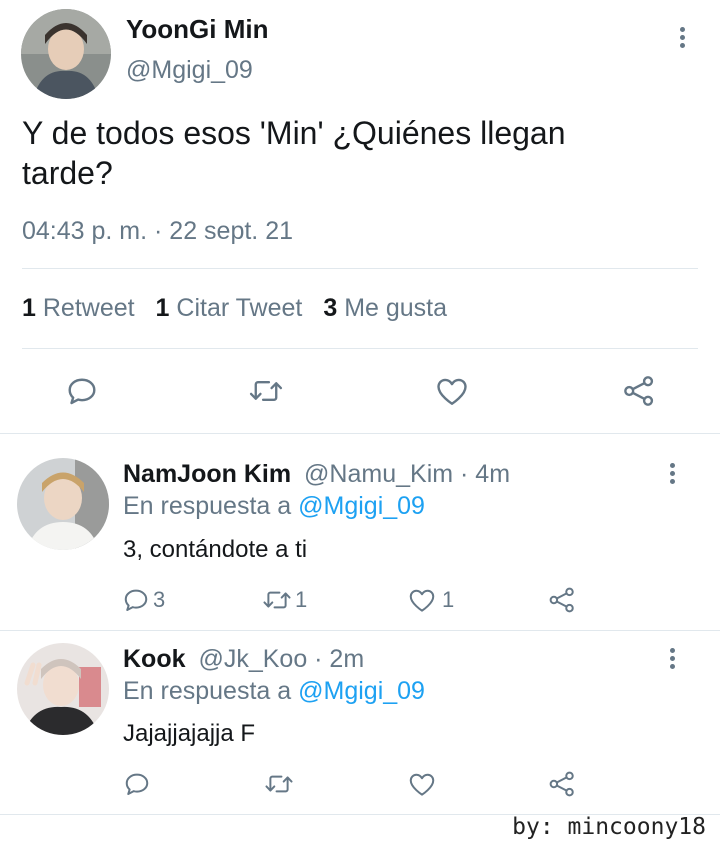 The image size is (720, 844). What do you see at coordinates (63, 504) in the screenshot?
I see `avatar-namjoon` at bounding box center [63, 504].